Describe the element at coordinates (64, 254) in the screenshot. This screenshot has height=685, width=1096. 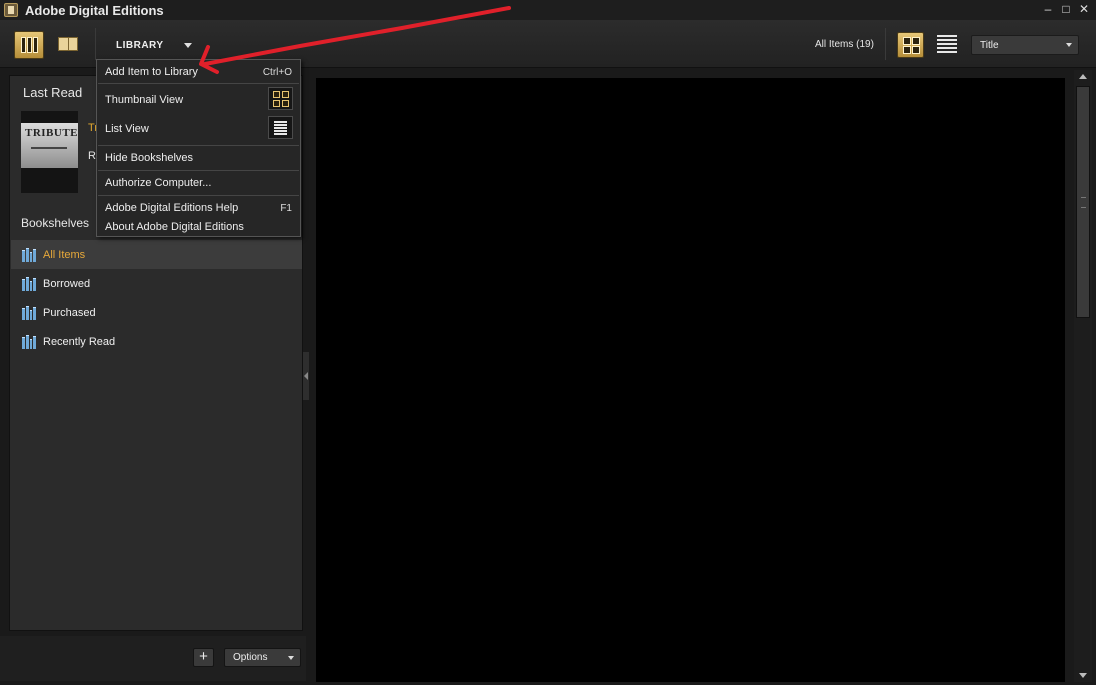
I see `shelf-label: All Items` at that location.